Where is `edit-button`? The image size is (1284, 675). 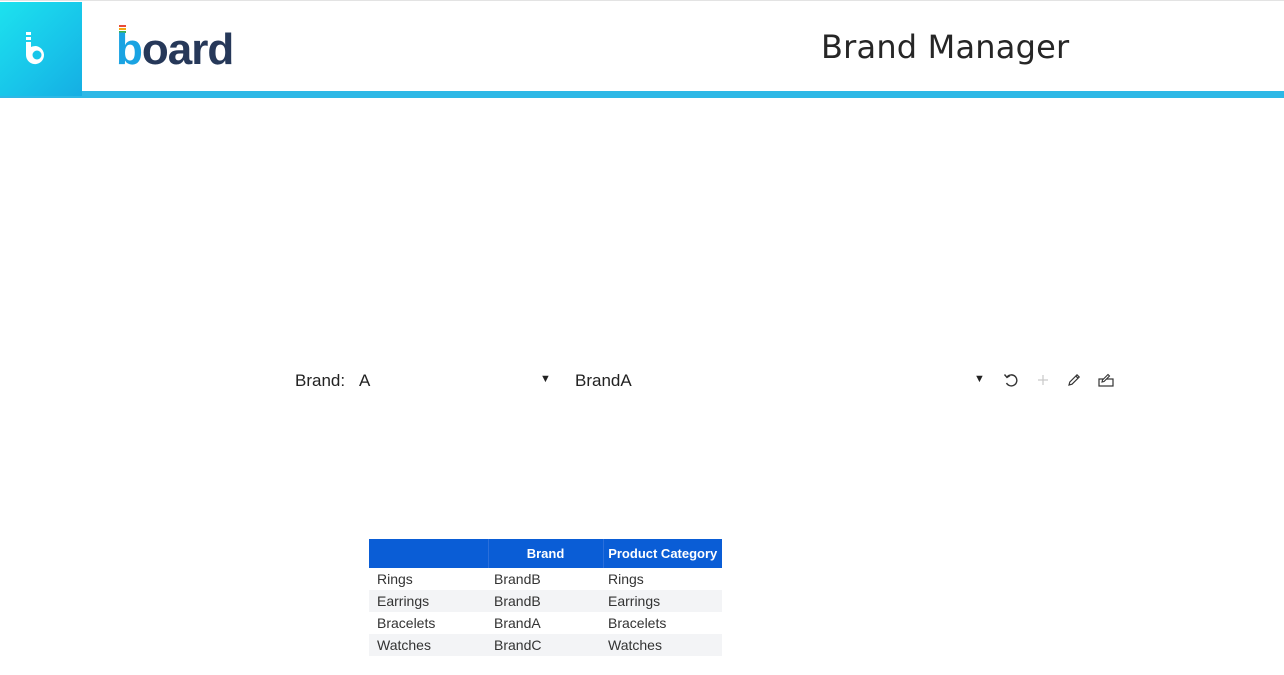
edit-button is located at coordinates (1074, 380).